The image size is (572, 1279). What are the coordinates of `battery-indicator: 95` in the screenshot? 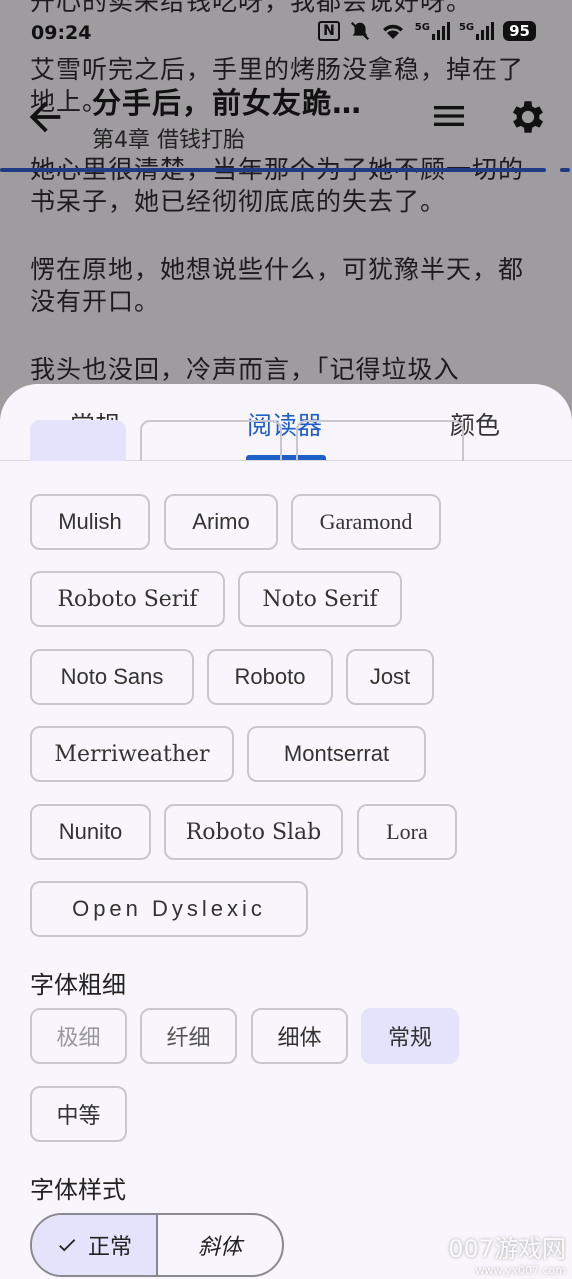 It's located at (519, 31).